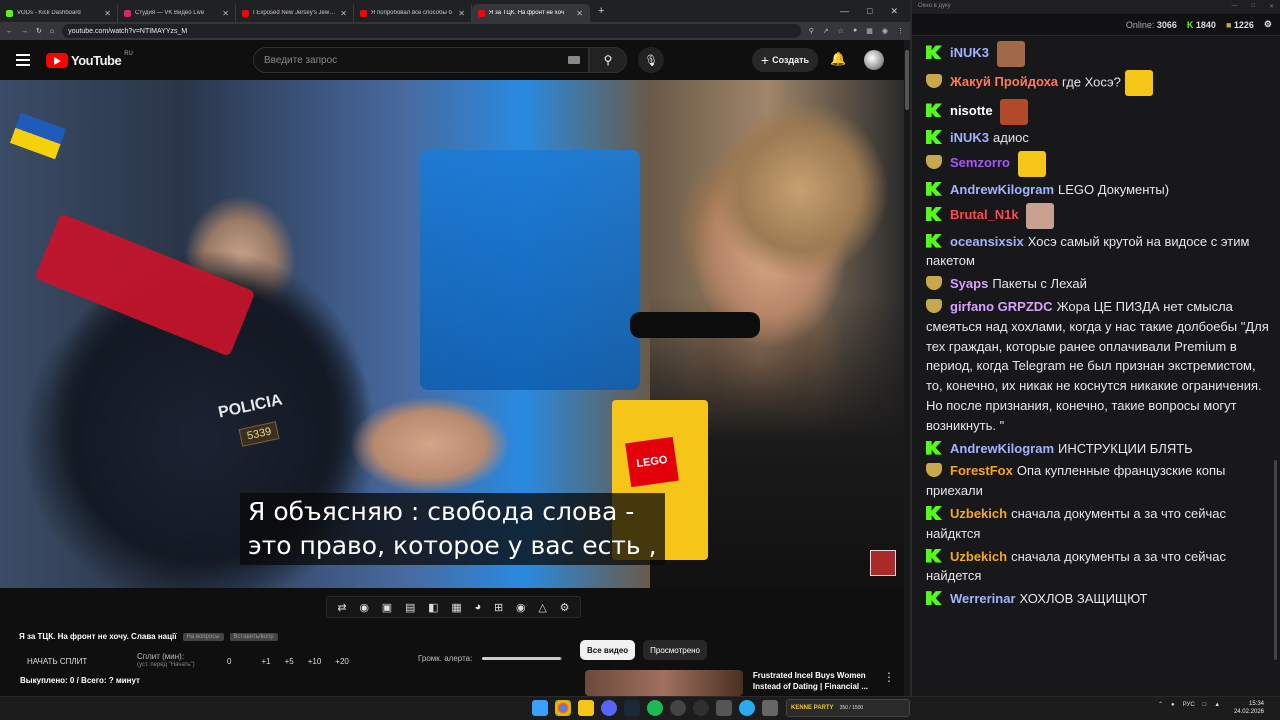  I want to click on browser-tab: Я за ТЦК. На фронт не хоч ✕, so click(531, 13).